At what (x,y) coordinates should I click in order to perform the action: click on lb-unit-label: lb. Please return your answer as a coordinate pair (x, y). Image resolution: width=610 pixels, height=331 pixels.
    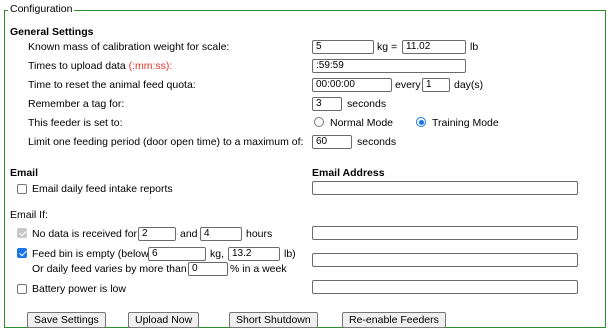
    Looking at the image, I should click on (474, 47).